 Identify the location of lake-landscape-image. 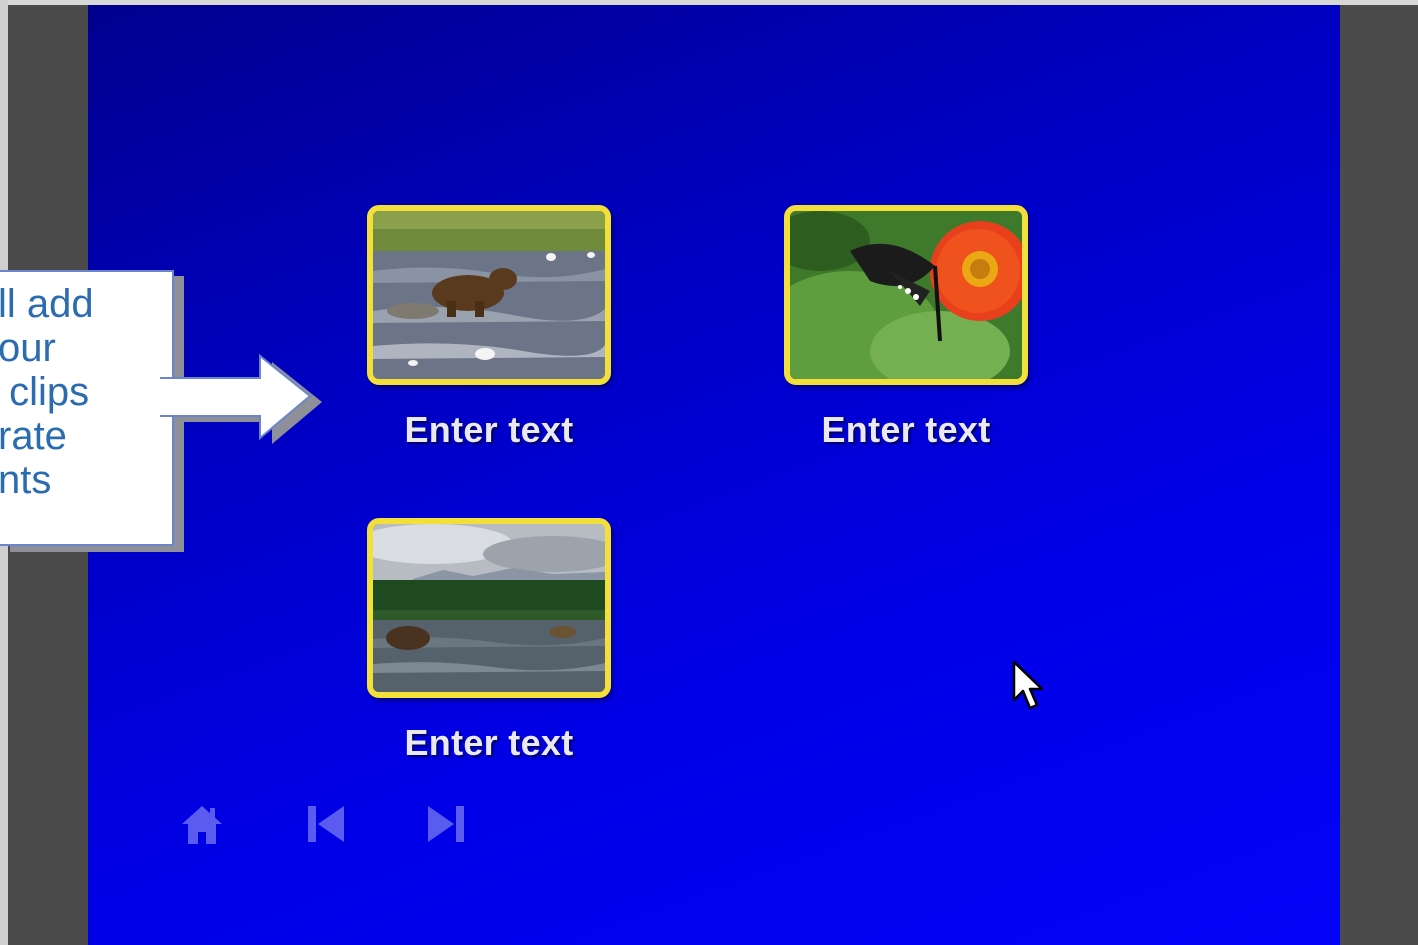
(489, 608).